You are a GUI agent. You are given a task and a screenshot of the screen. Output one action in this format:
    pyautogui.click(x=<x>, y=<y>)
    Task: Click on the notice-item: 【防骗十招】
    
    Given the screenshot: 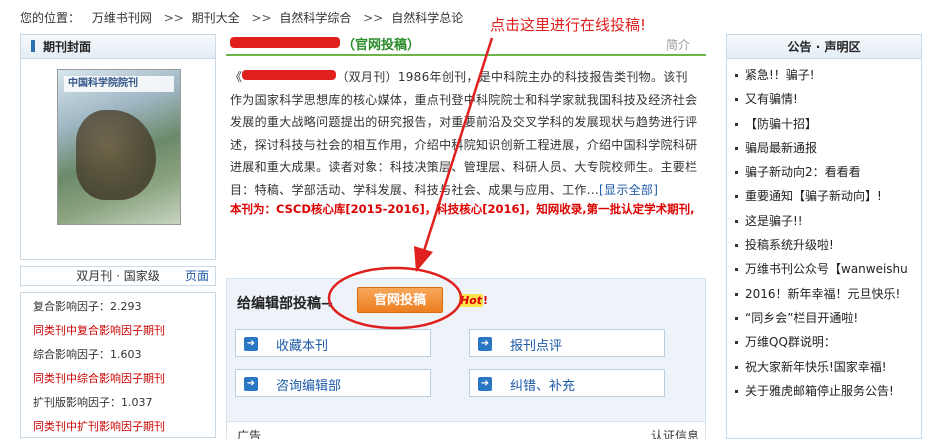 What is the action you would take?
    pyautogui.click(x=828, y=124)
    